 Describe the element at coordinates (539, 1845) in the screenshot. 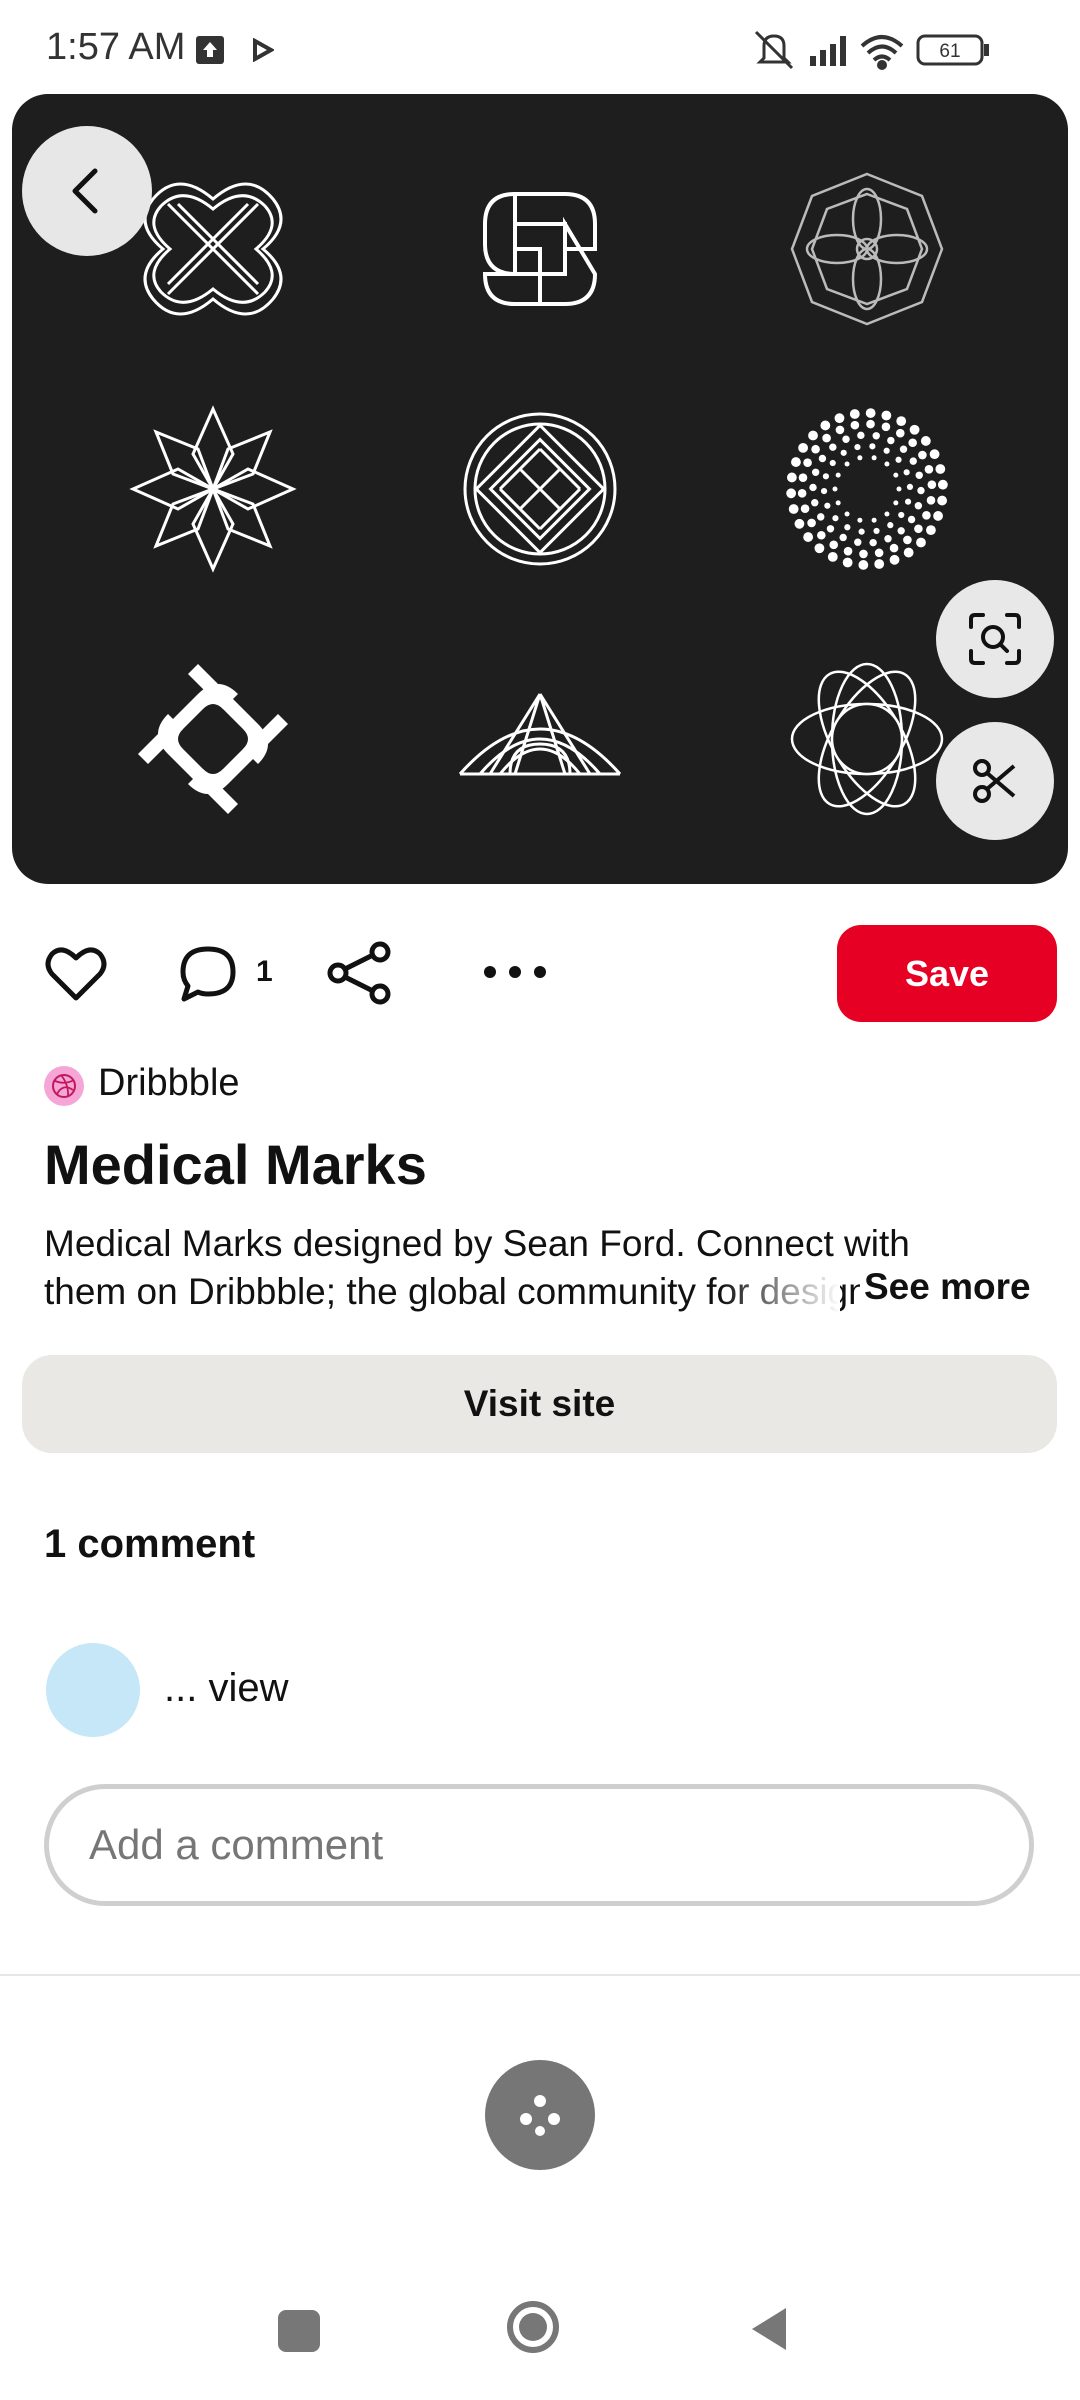

I see `add-comment-input` at that location.